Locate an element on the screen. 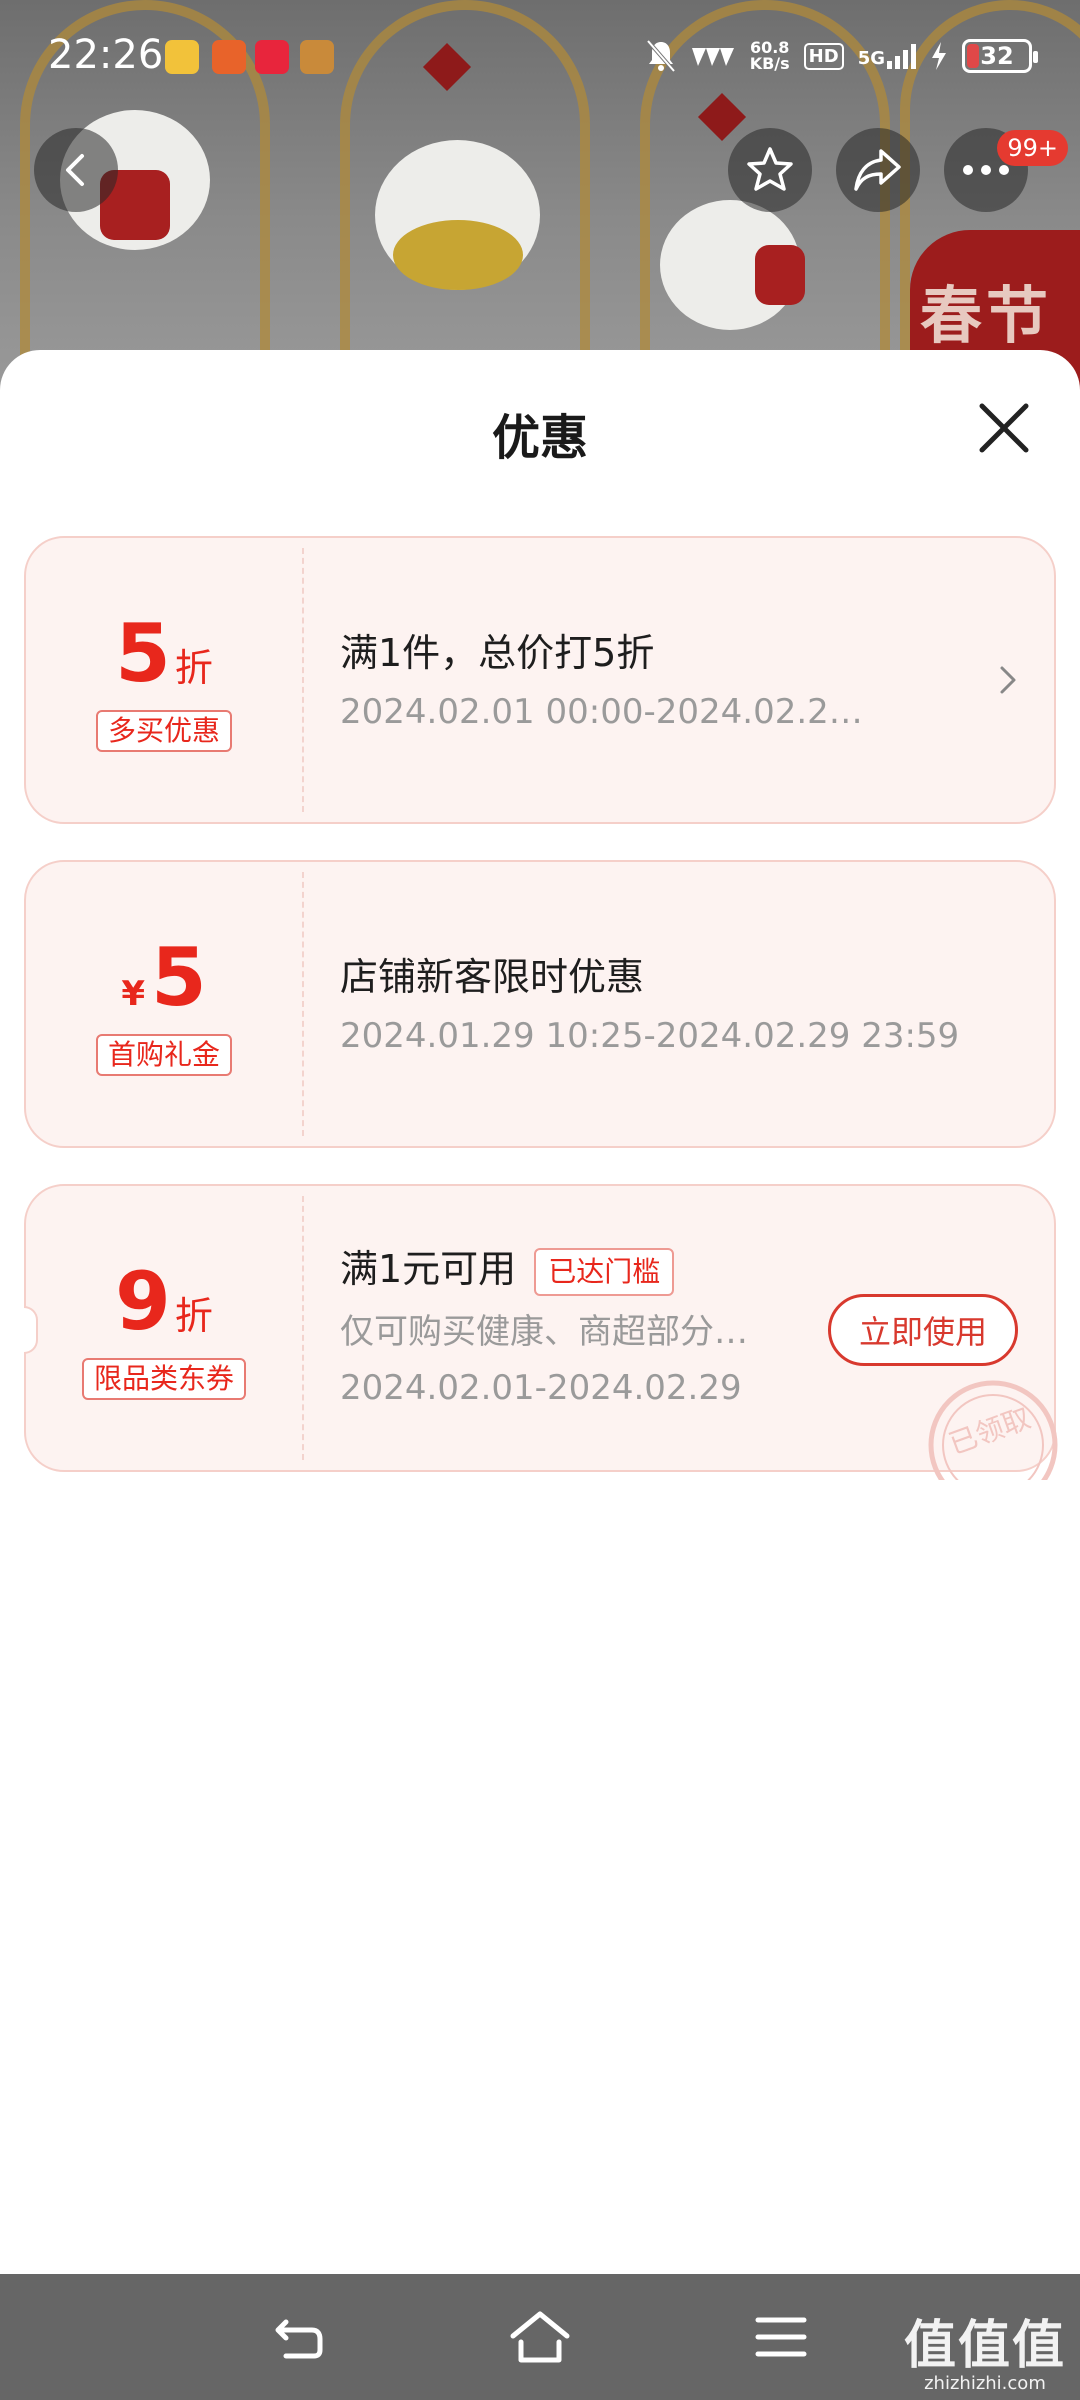 The height and width of the screenshot is (2400, 1080). more-dots-icon is located at coordinates (986, 170).